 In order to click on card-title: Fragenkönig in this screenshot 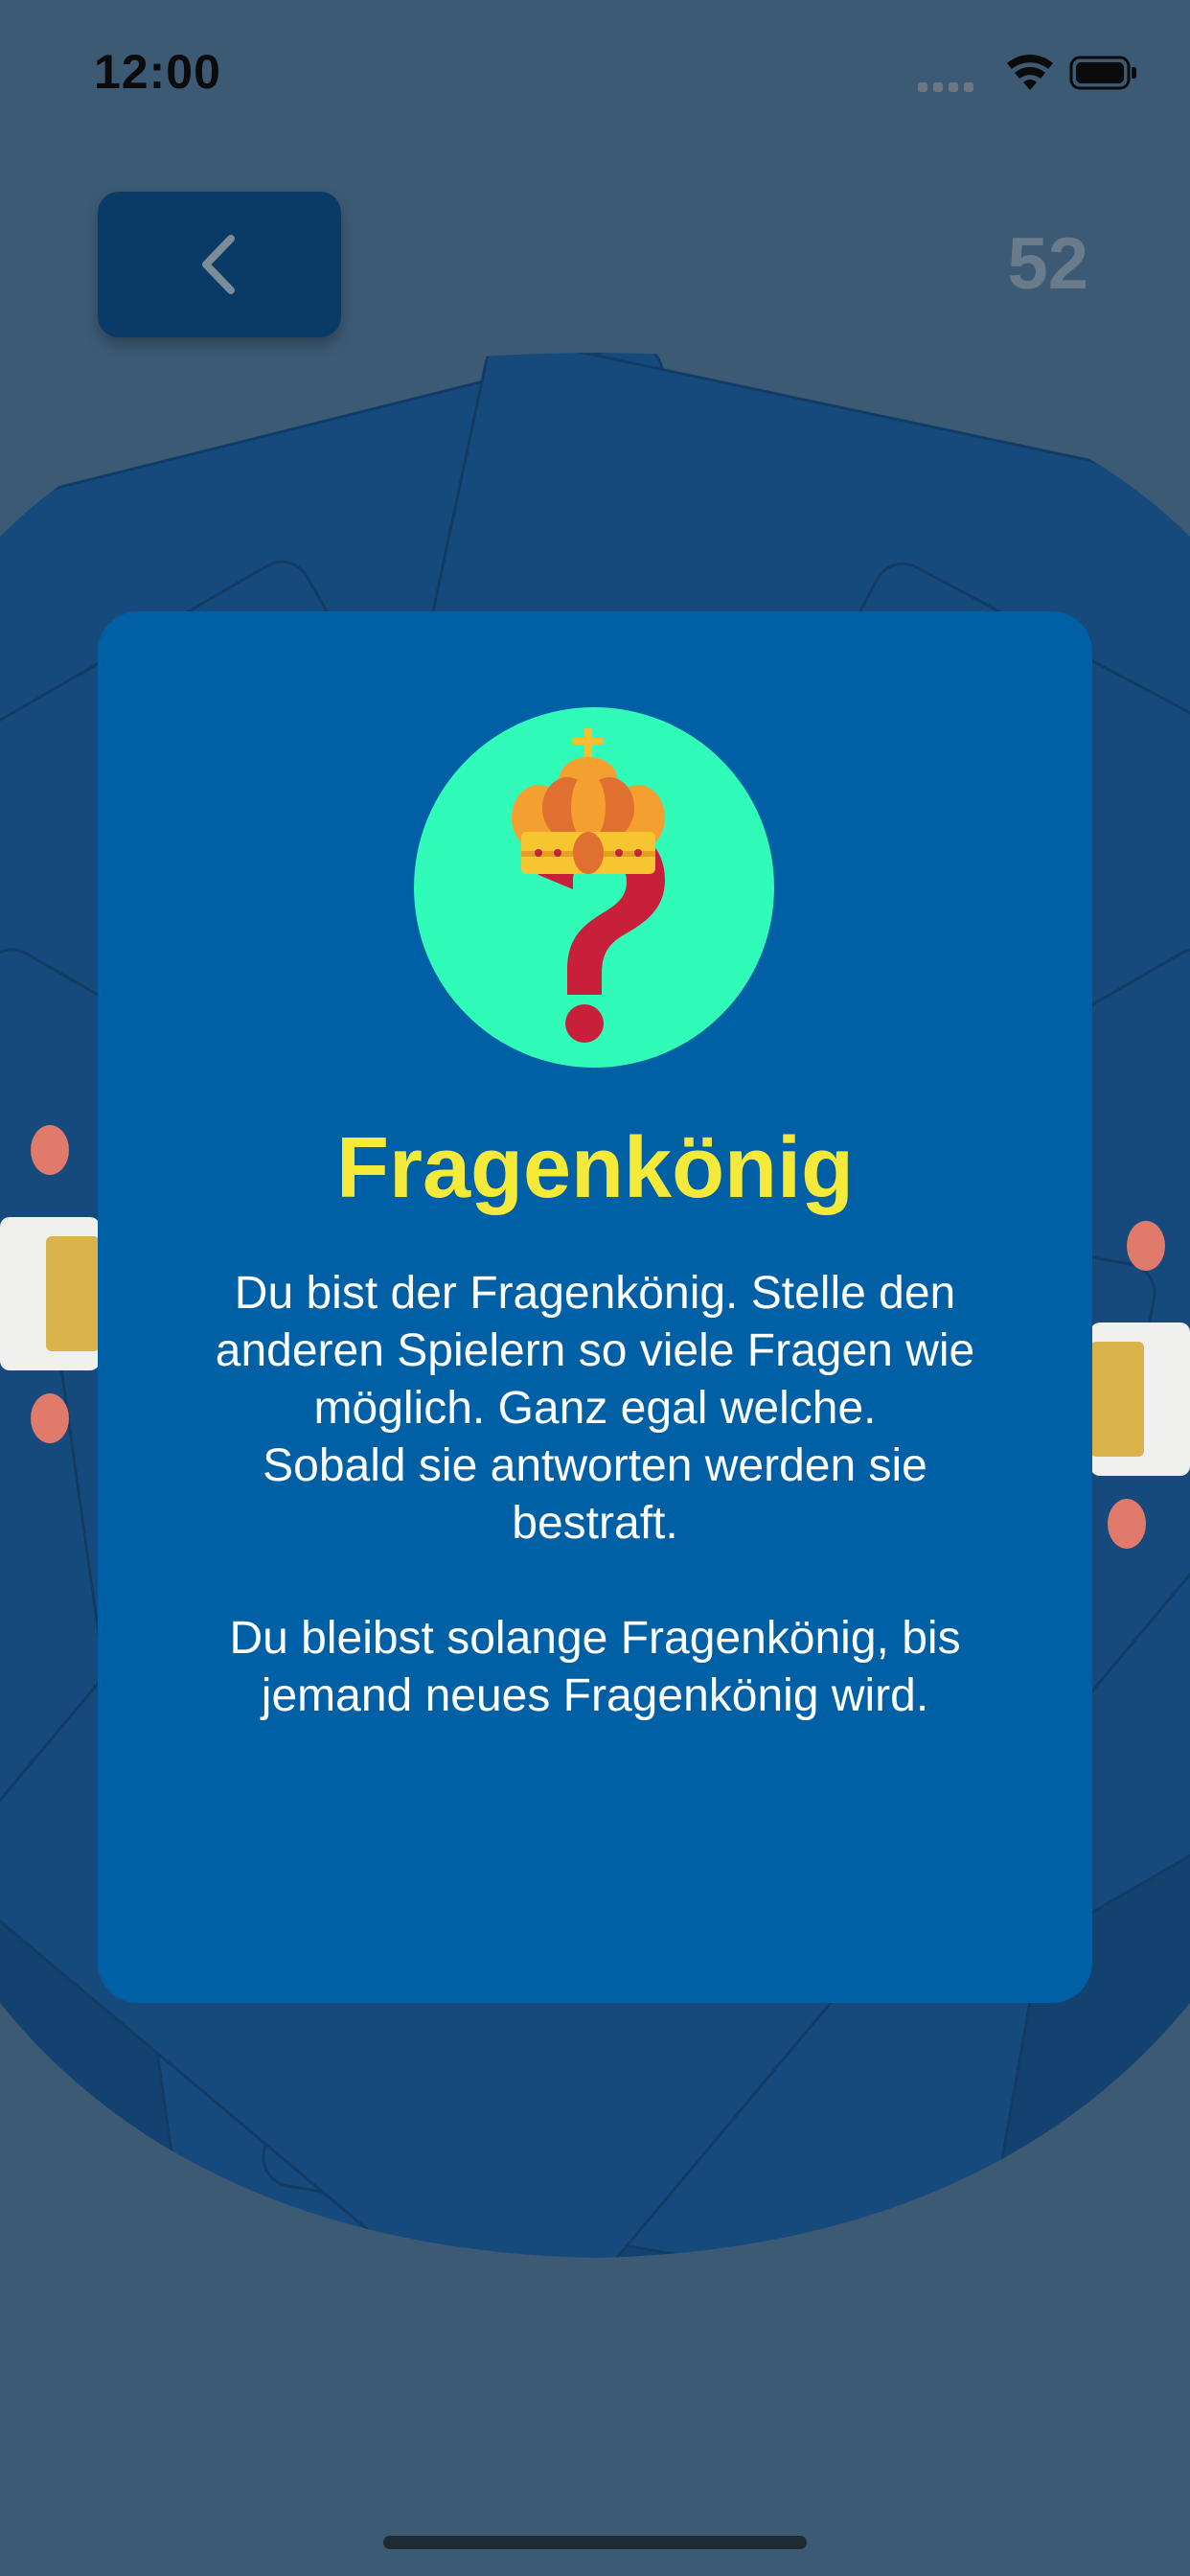, I will do `click(595, 1168)`.